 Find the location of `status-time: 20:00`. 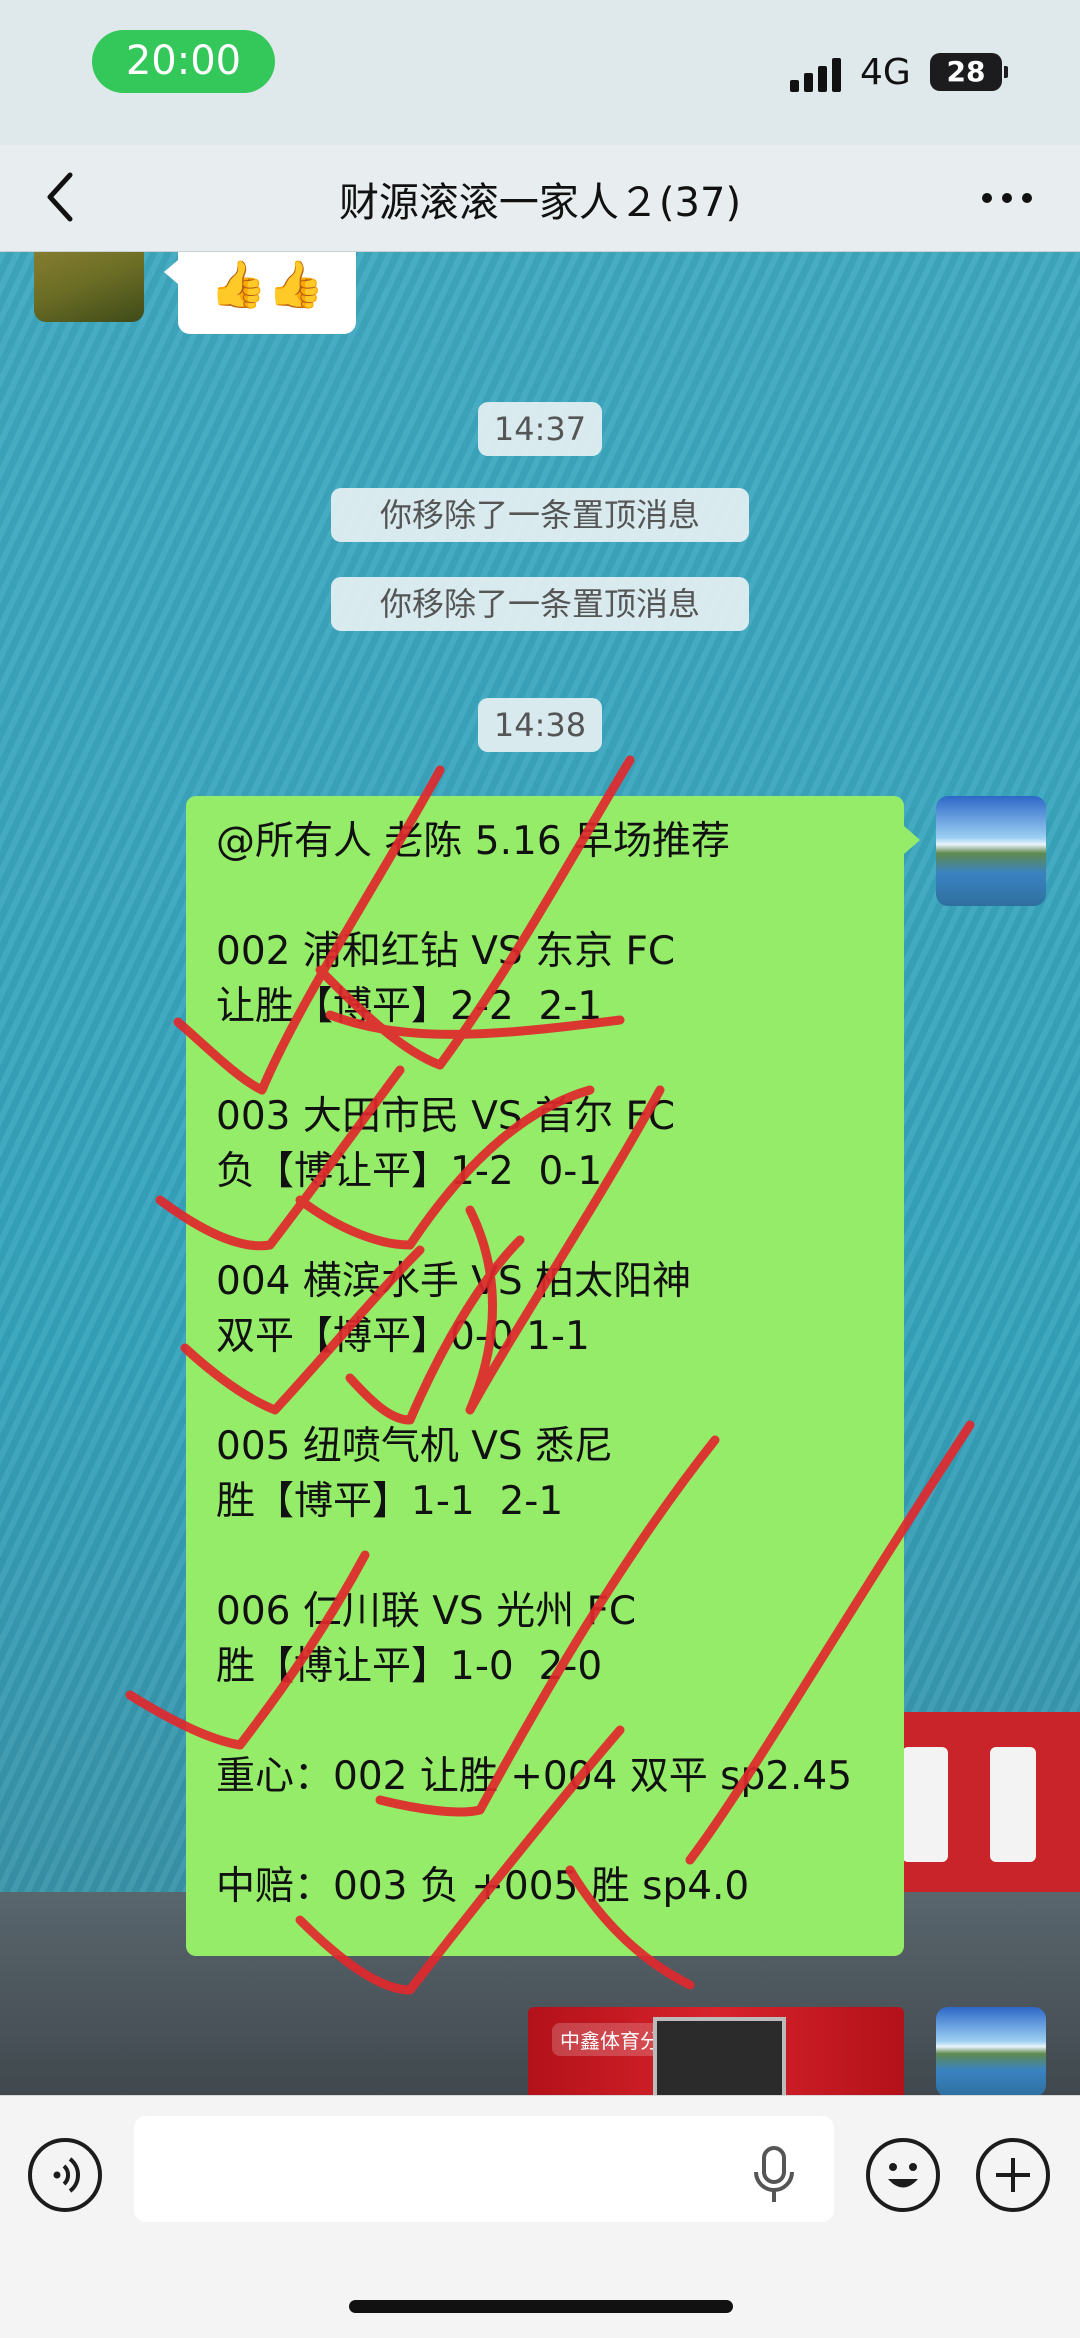

status-time: 20:00 is located at coordinates (183, 61).